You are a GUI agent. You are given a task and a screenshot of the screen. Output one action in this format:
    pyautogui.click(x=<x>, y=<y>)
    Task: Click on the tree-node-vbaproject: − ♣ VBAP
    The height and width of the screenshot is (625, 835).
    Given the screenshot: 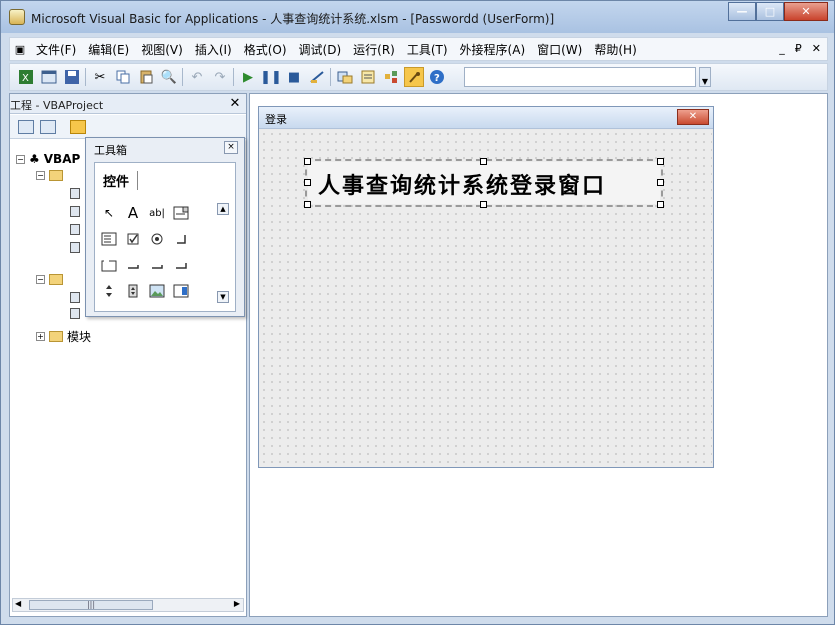 What is the action you would take?
    pyautogui.click(x=48, y=159)
    